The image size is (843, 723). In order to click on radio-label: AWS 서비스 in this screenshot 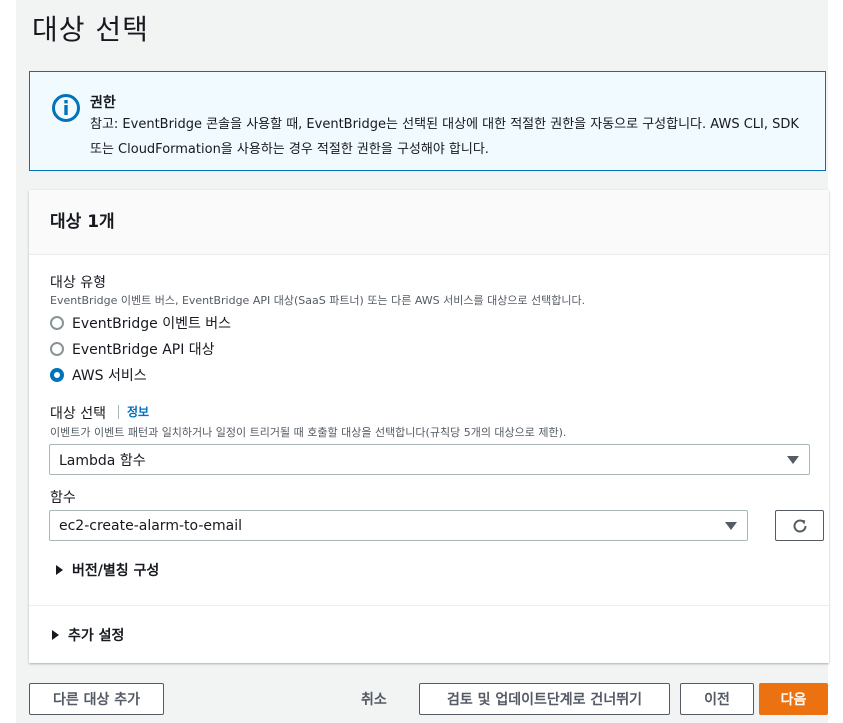, I will do `click(109, 376)`.